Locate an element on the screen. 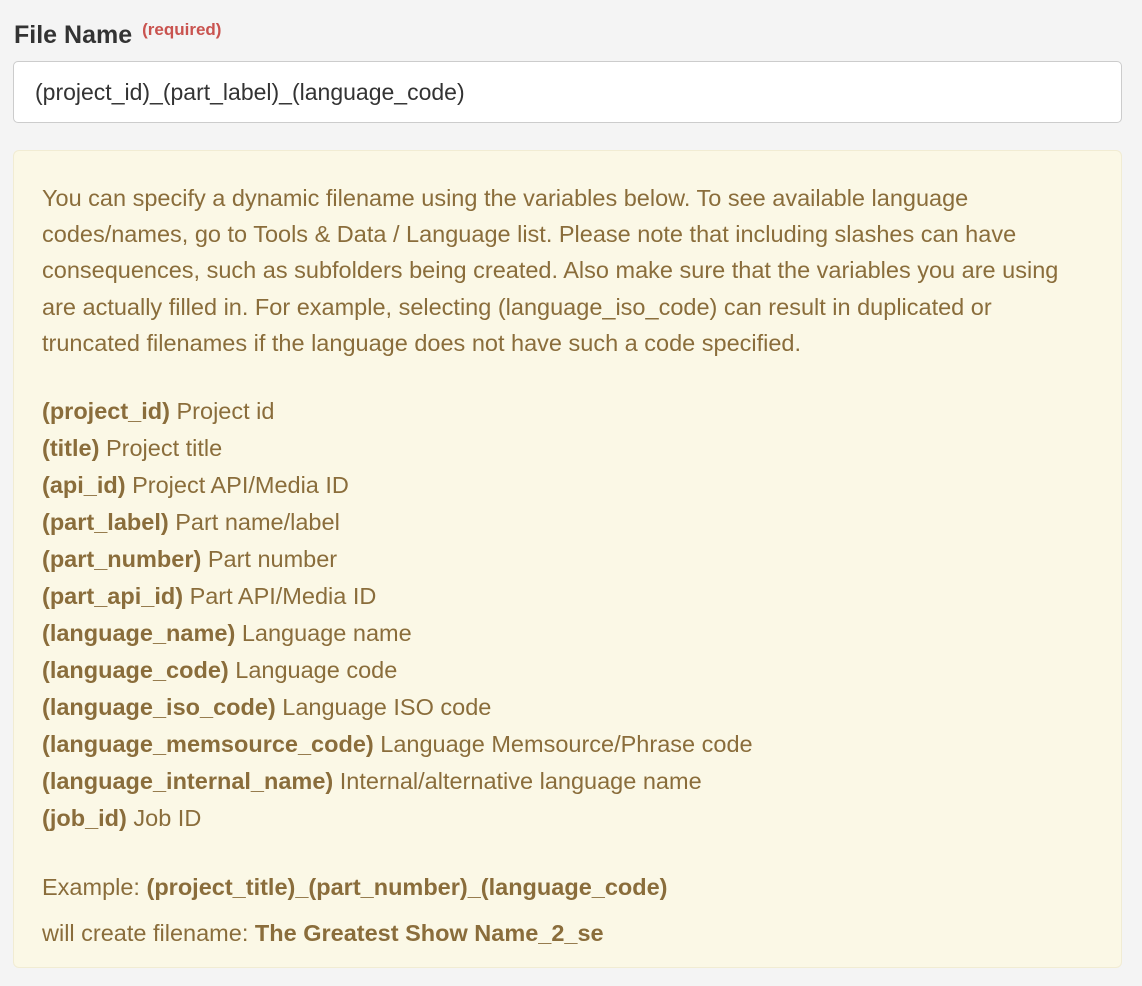  file-name-label-row: File Name (required) is located at coordinates (117, 35).